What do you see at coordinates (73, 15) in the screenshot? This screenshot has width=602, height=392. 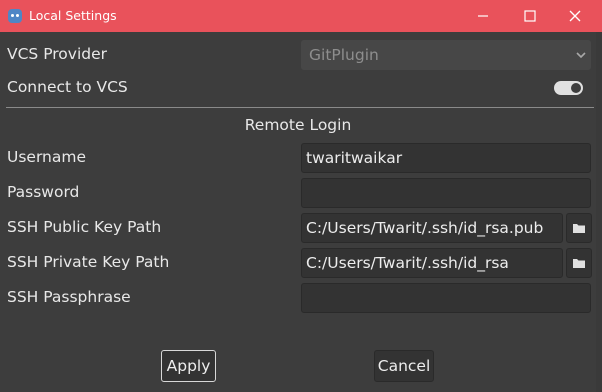 I see `window-title: Local Settings` at bounding box center [73, 15].